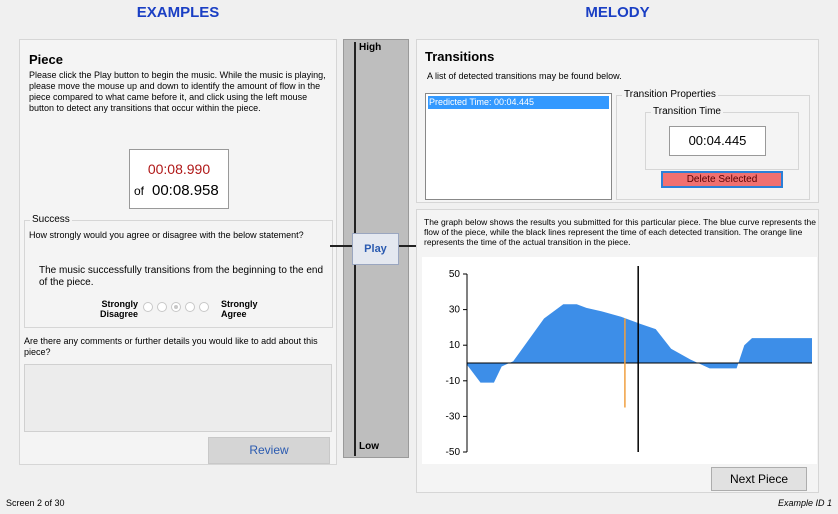 This screenshot has height=514, width=838. Describe the element at coordinates (139, 191) in the screenshot. I see `of-label: of` at that location.